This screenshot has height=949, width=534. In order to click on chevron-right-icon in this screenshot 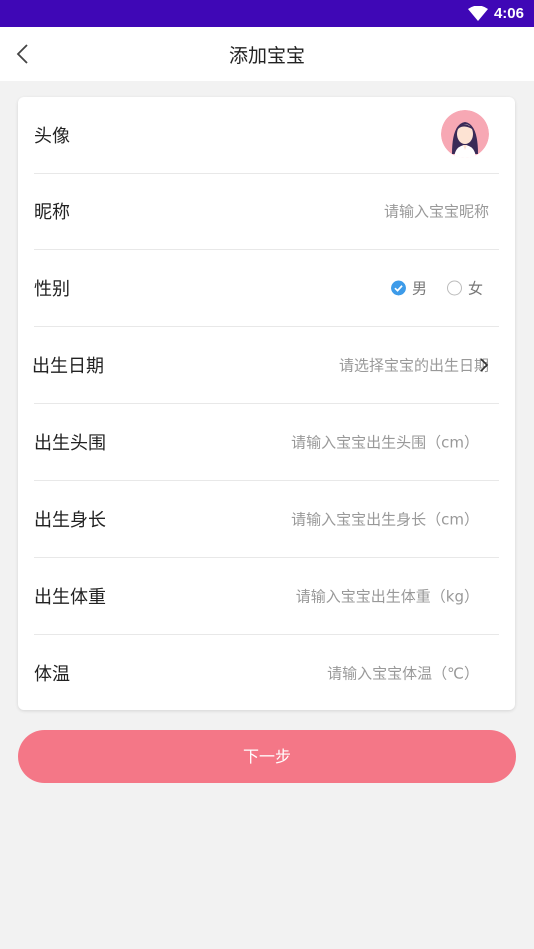, I will do `click(484, 365)`.